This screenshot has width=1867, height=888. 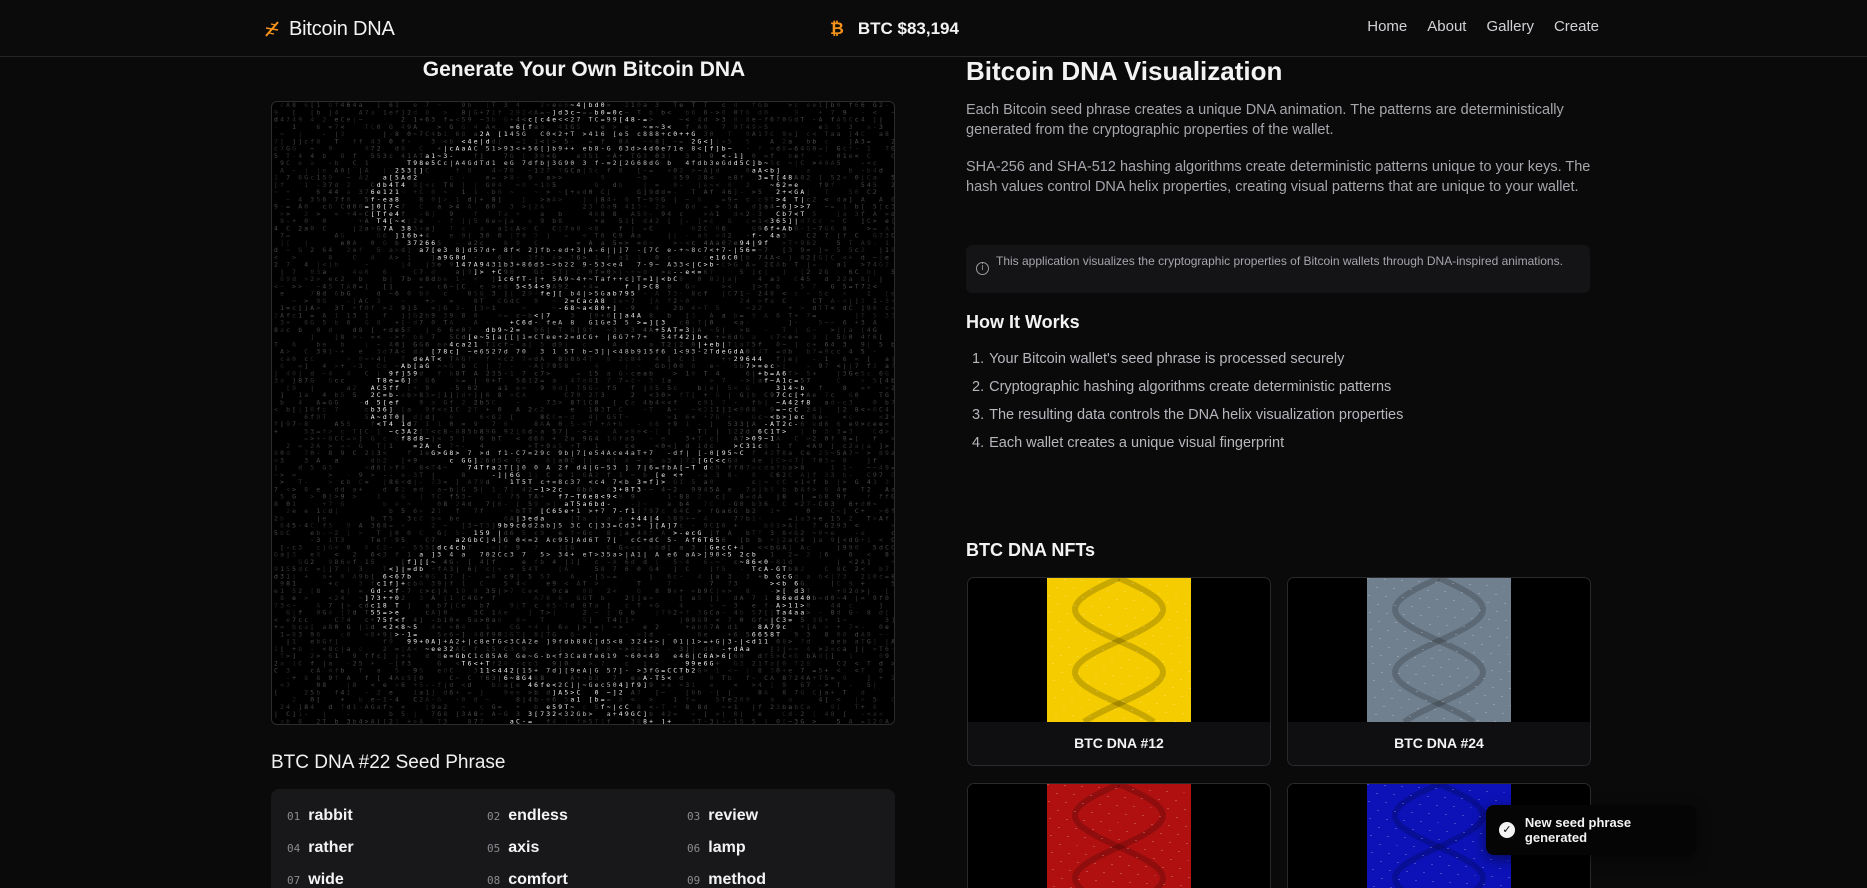 I want to click on seed-word-number: 08, so click(x=493, y=880).